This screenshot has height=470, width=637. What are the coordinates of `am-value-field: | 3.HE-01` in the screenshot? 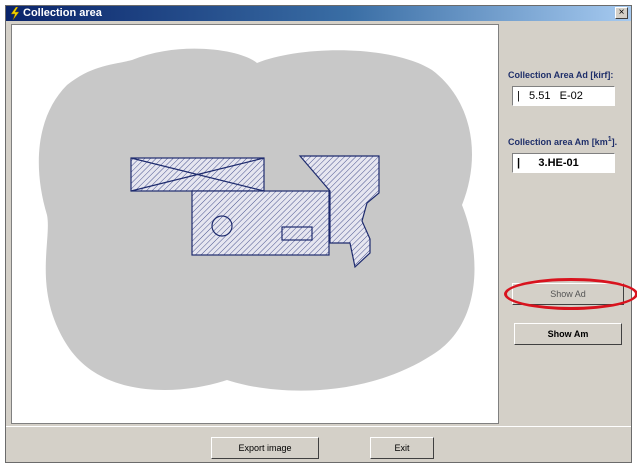 It's located at (563, 163).